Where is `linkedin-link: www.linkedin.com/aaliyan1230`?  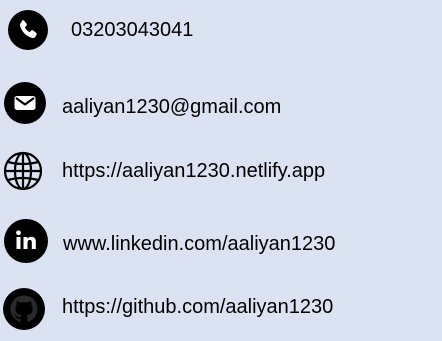
linkedin-link: www.linkedin.com/aaliyan1230 is located at coordinates (199, 244).